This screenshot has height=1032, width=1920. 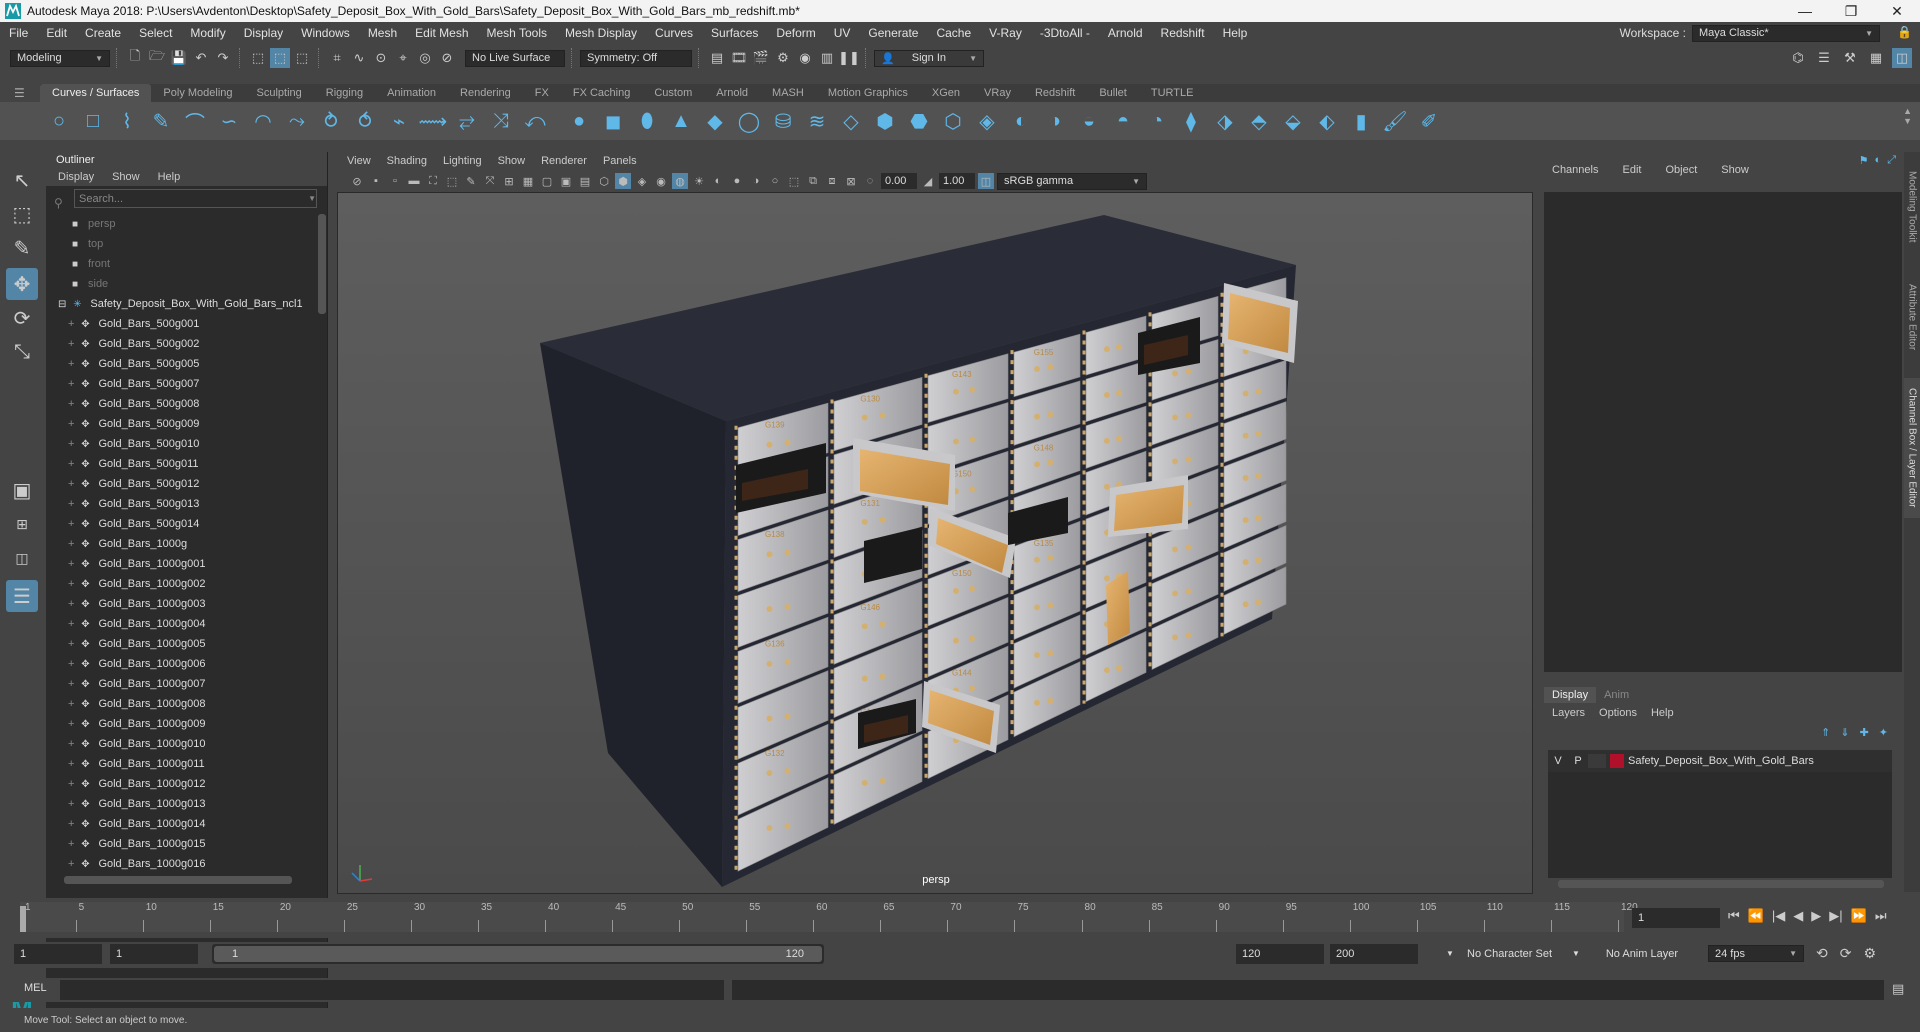 I want to click on viewport-menu-lighting: Lighting, so click(x=462, y=161).